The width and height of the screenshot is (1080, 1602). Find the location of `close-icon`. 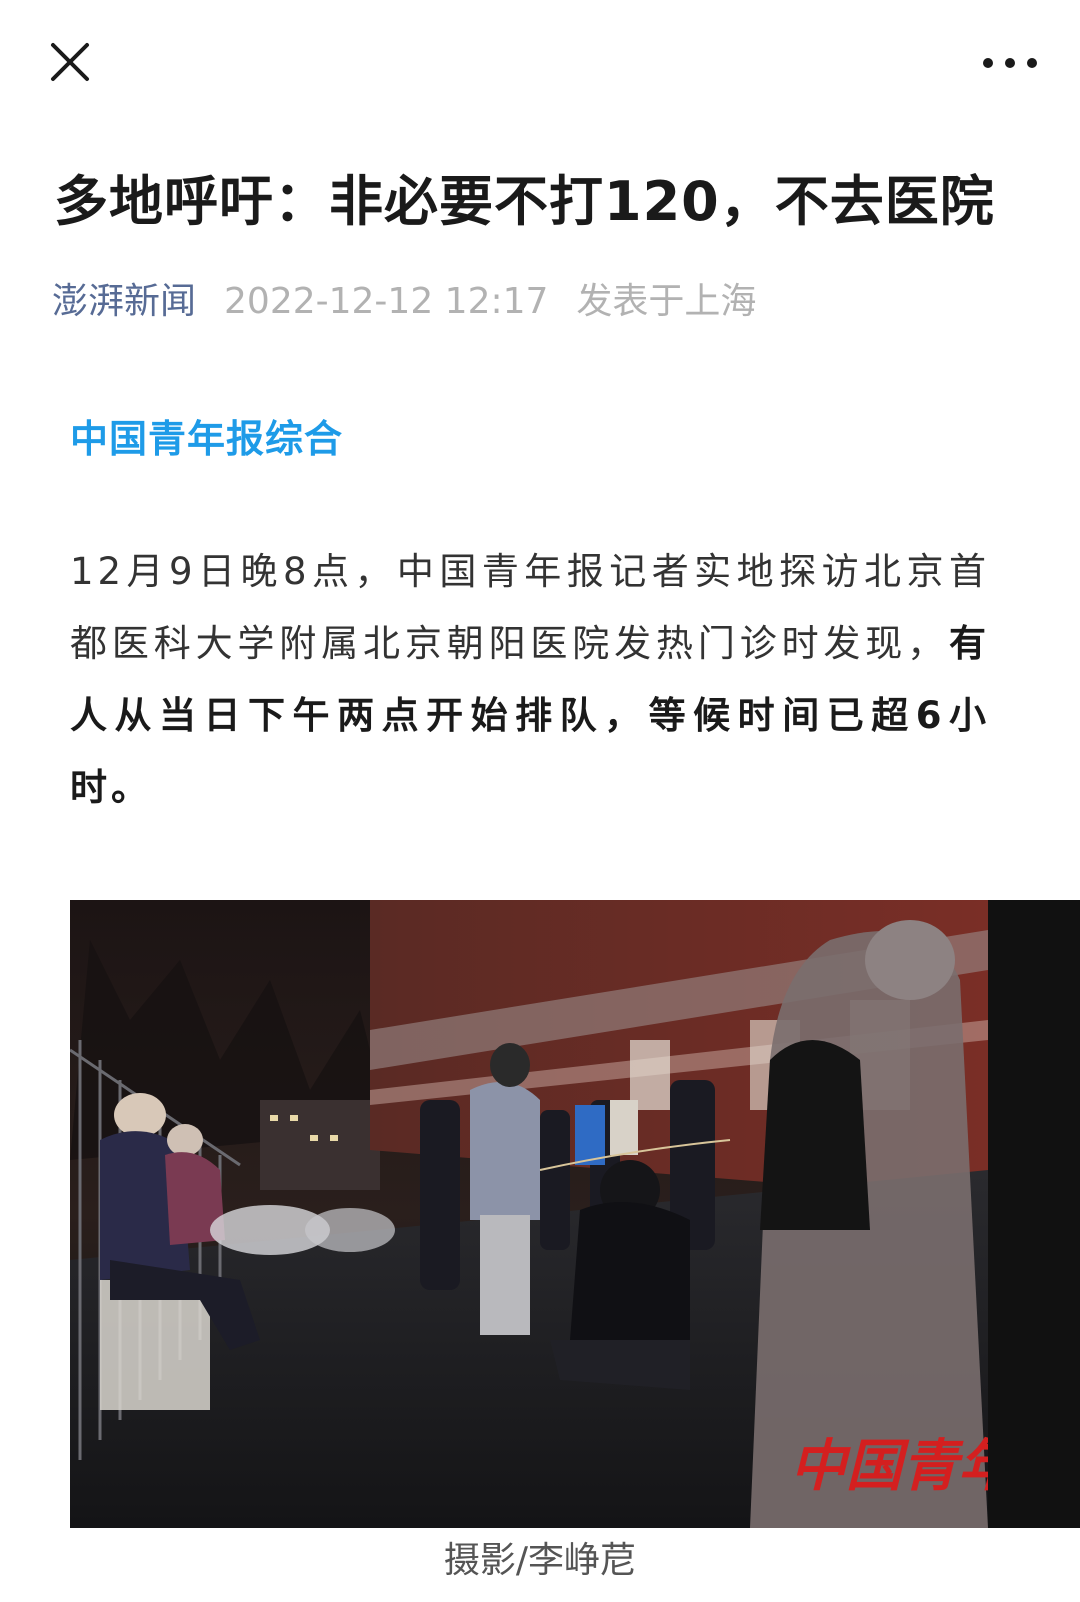

close-icon is located at coordinates (70, 62).